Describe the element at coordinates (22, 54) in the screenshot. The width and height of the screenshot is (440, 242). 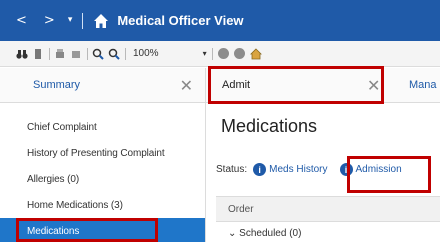
I see `binoculars-icon` at that location.